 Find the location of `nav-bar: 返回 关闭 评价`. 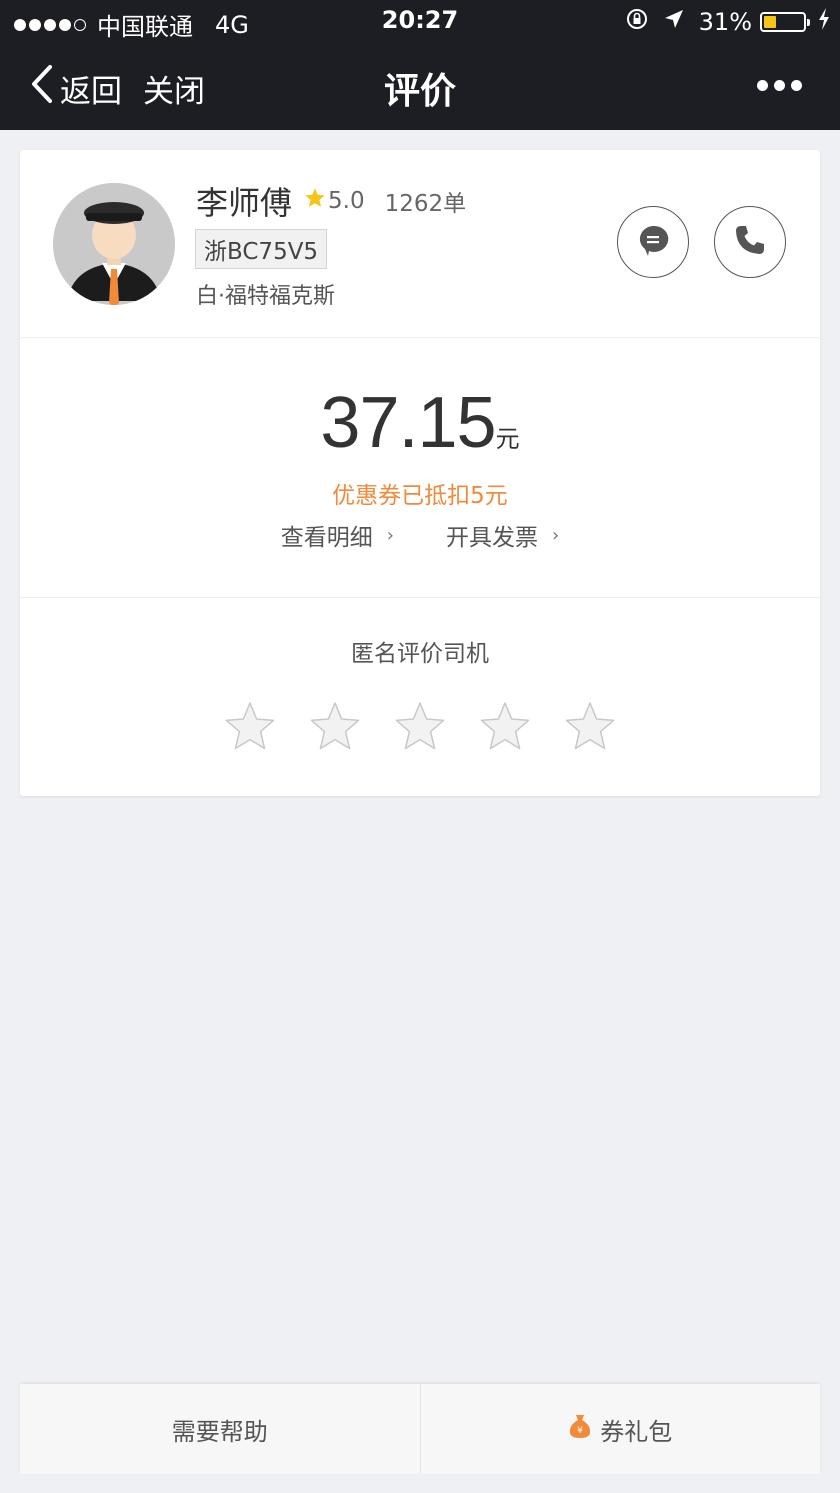

nav-bar: 返回 关闭 评价 is located at coordinates (420, 86).